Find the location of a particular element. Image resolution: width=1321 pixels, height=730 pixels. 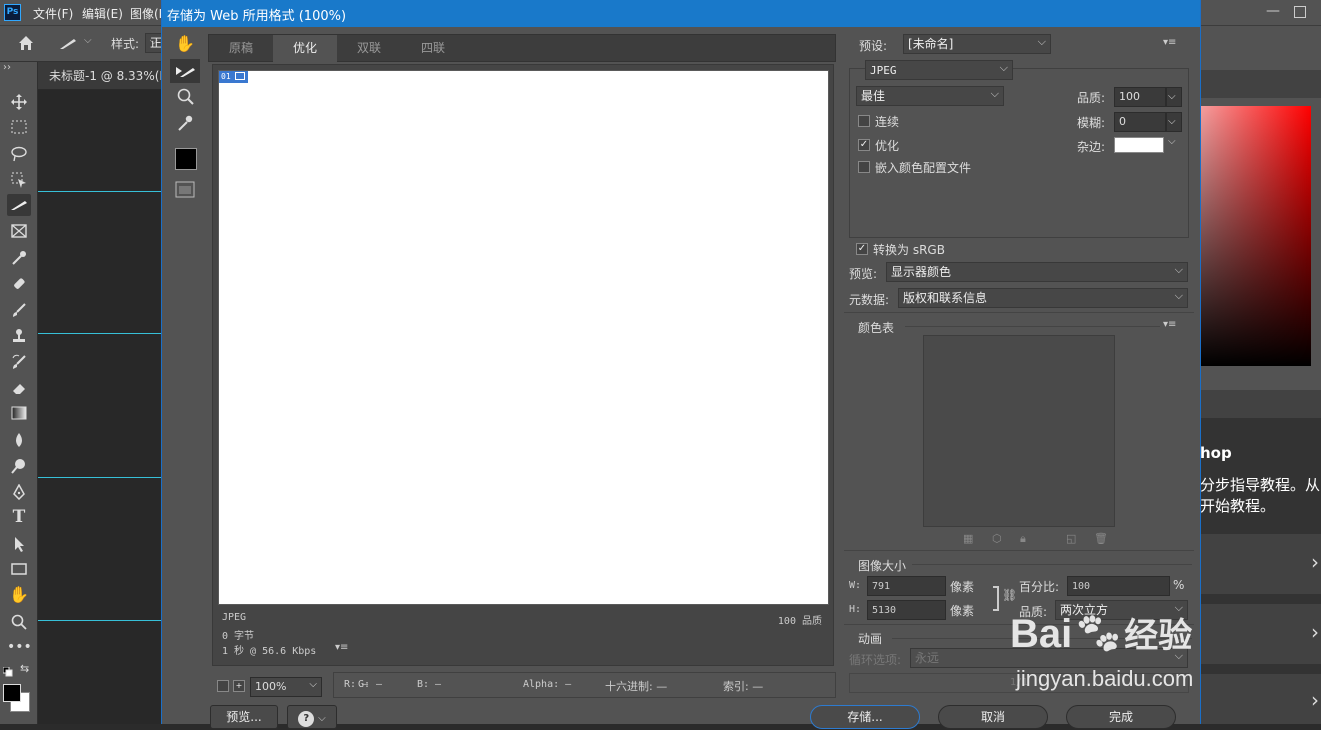

image-size-title: 图像大小 is located at coordinates (882, 566).